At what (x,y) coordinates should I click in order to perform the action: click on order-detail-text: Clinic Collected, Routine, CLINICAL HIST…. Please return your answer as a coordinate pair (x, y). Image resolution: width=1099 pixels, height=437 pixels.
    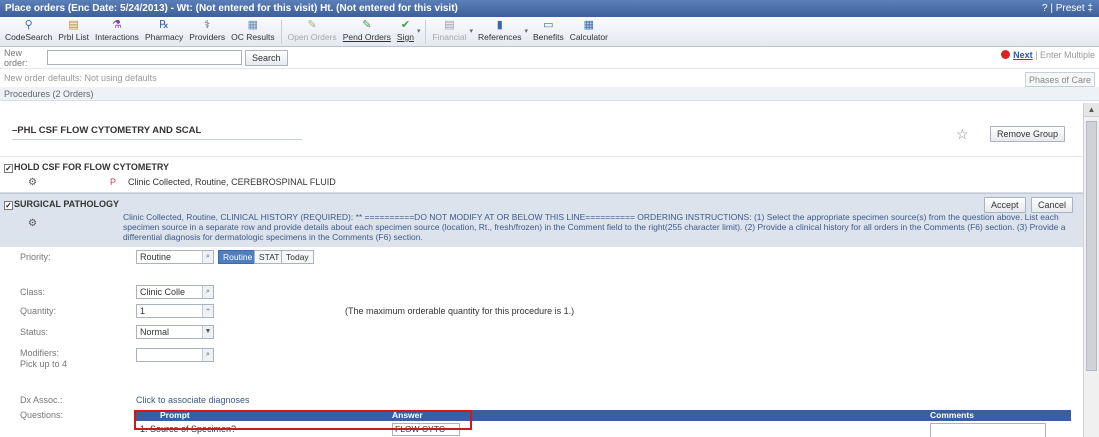
    Looking at the image, I should click on (594, 227).